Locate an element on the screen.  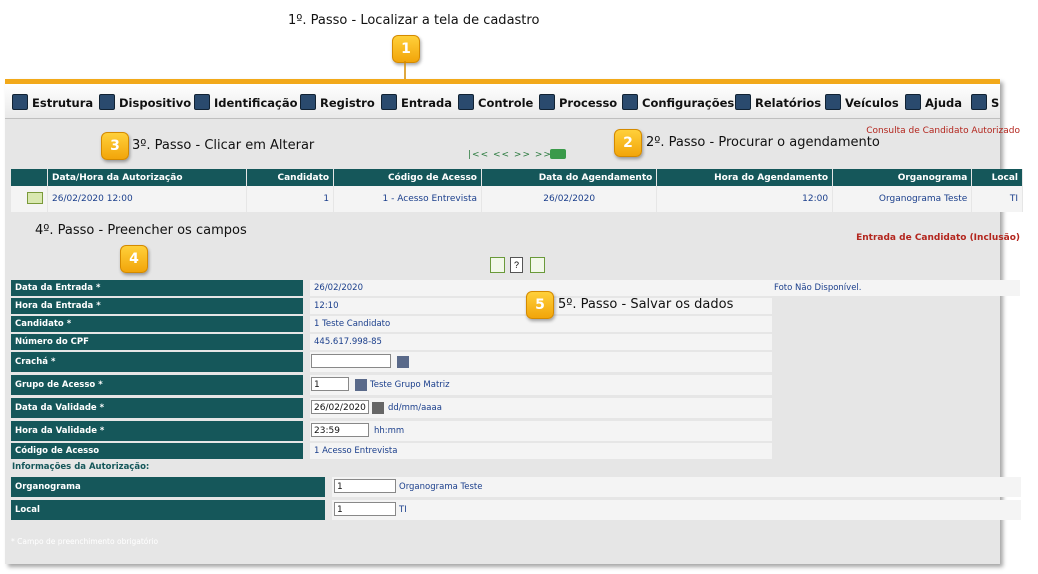
menu-ajuda: Ajuda is located at coordinates (933, 102).